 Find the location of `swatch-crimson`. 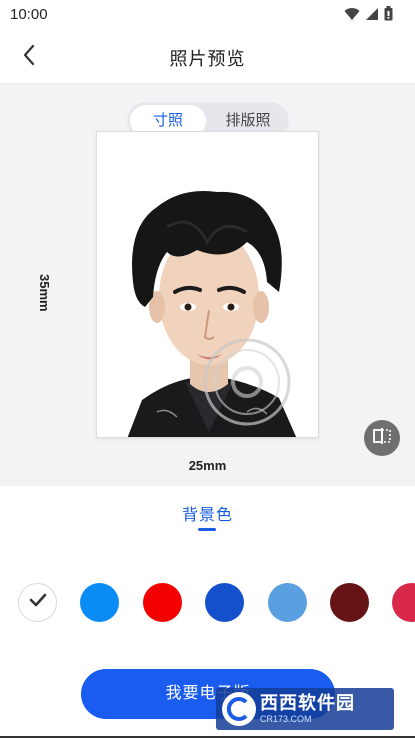

swatch-crimson is located at coordinates (403, 602).